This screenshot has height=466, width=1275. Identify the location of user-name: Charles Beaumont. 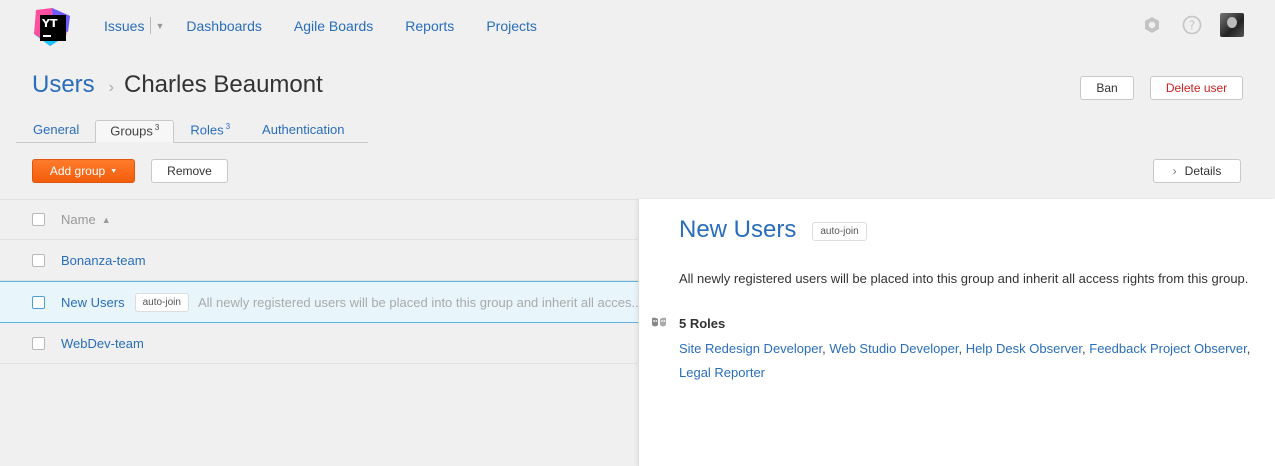
(223, 84).